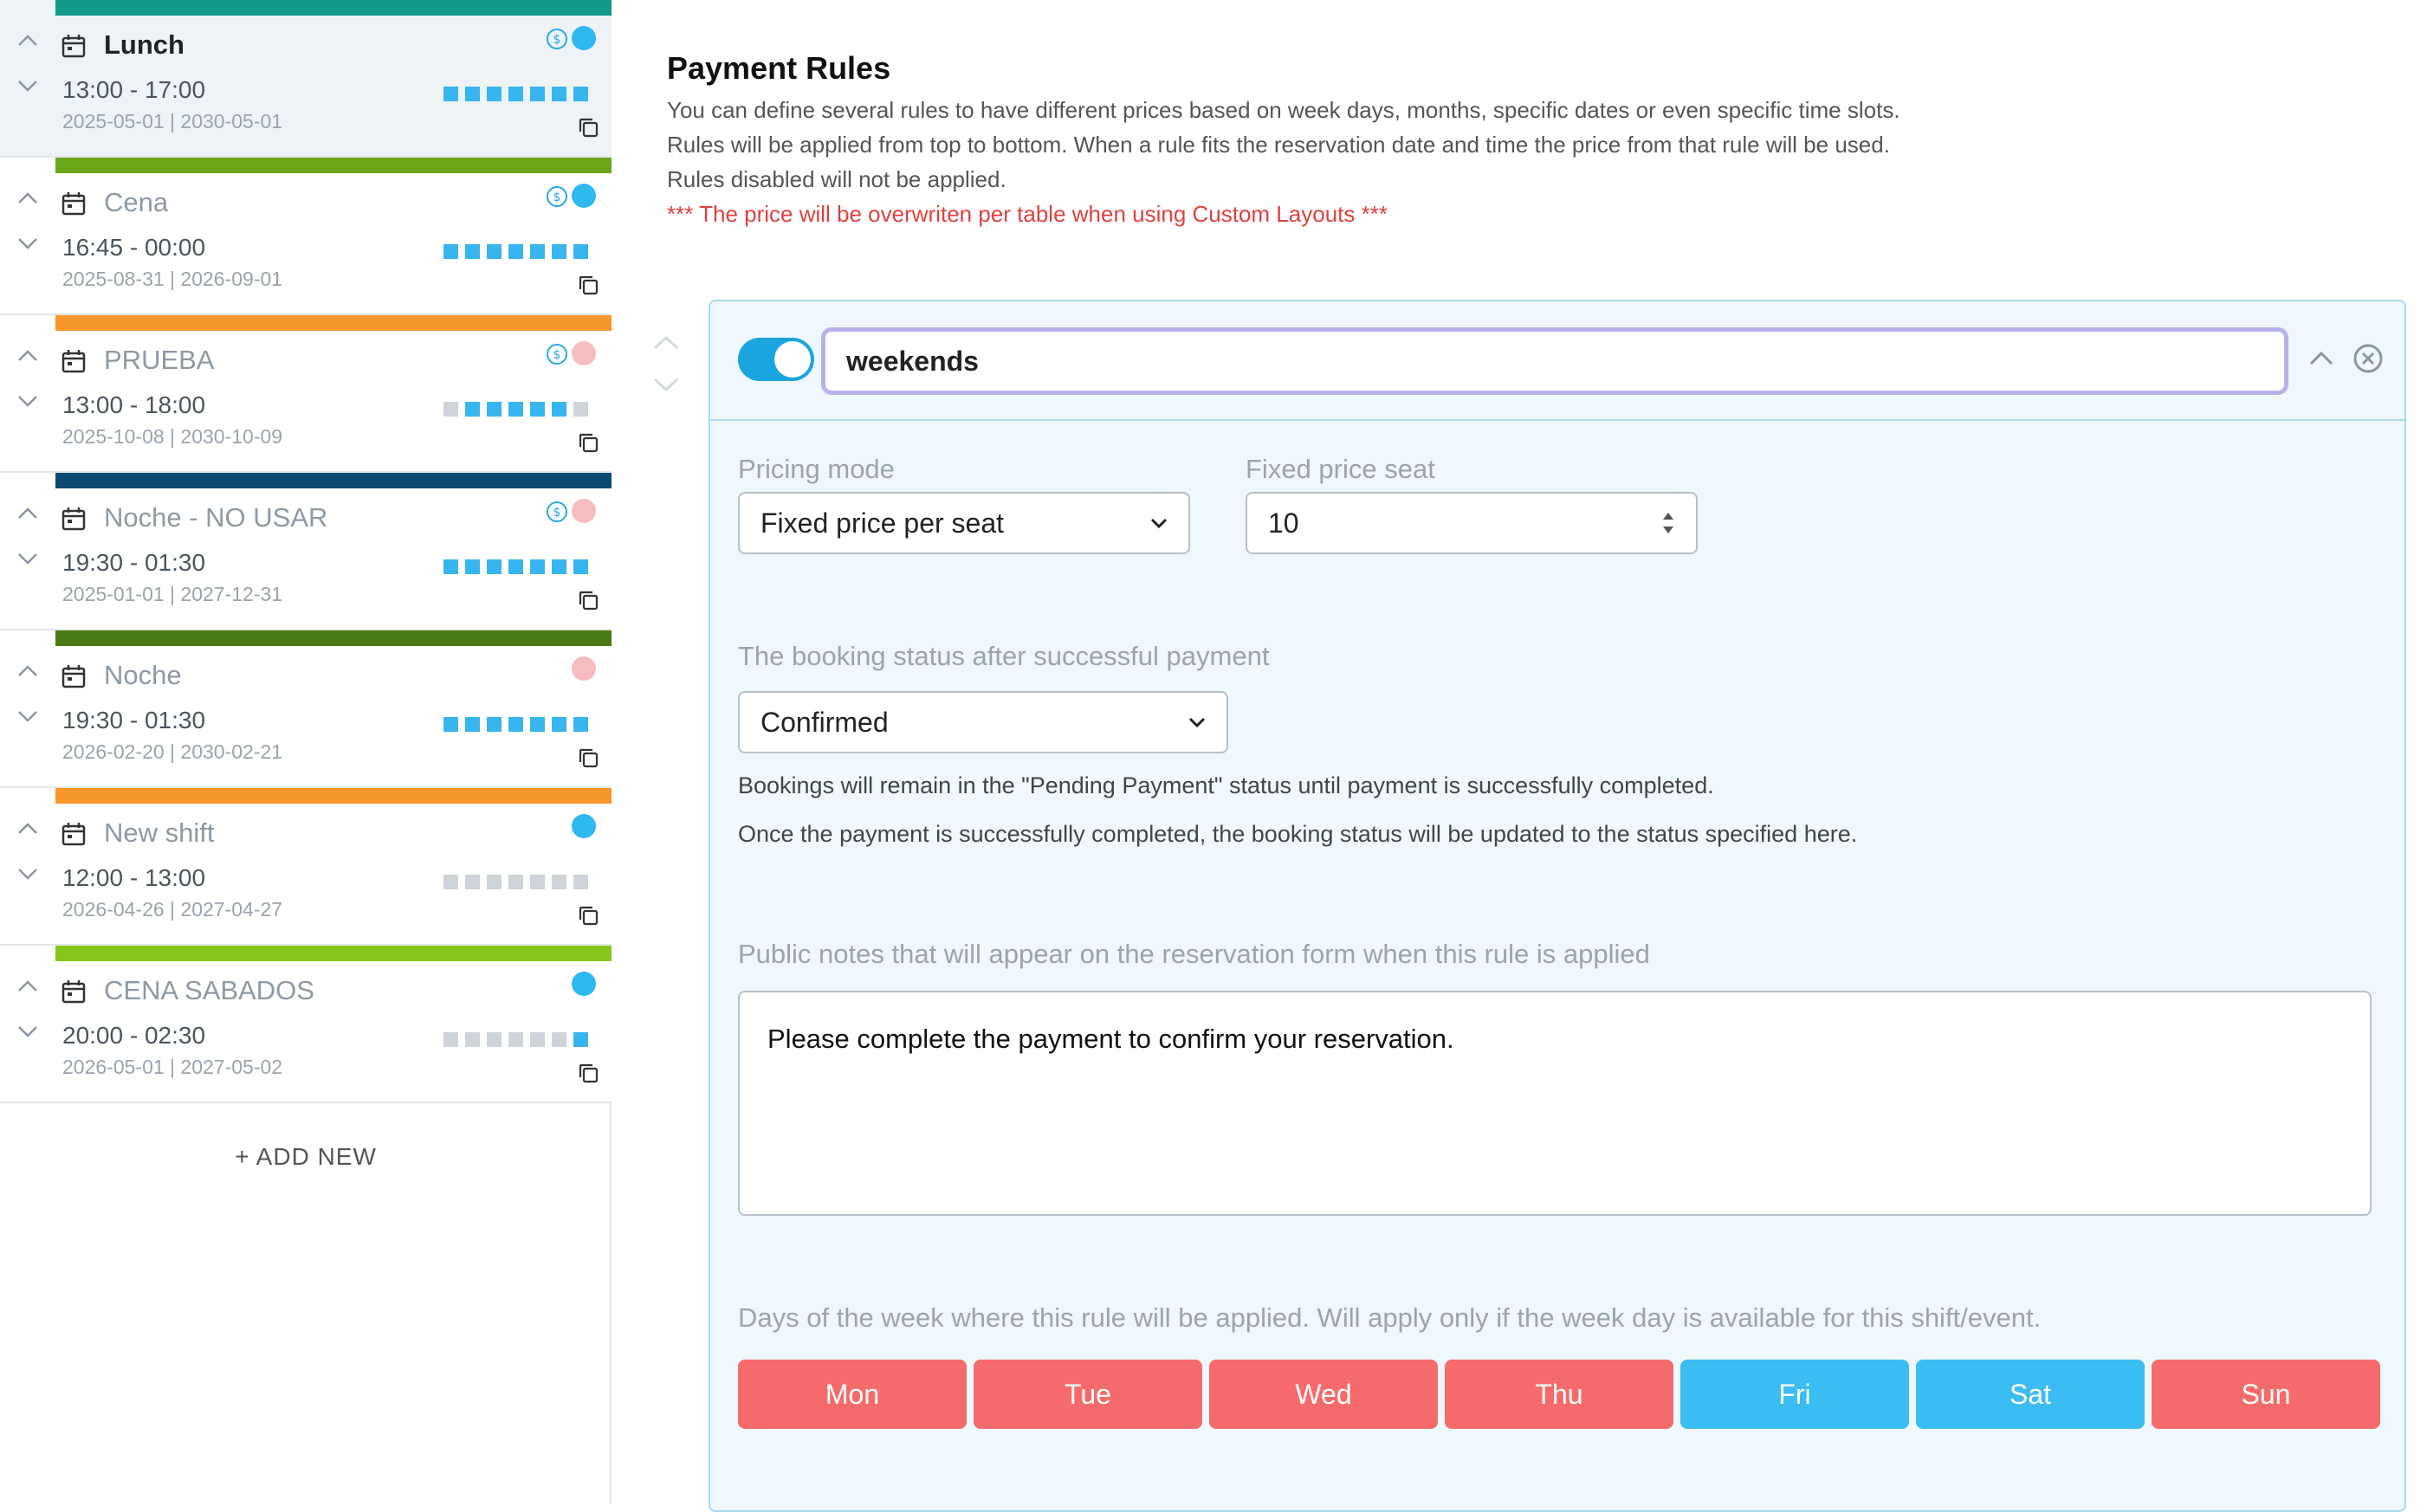  What do you see at coordinates (1668, 523) in the screenshot?
I see `number-stepper-icon` at bounding box center [1668, 523].